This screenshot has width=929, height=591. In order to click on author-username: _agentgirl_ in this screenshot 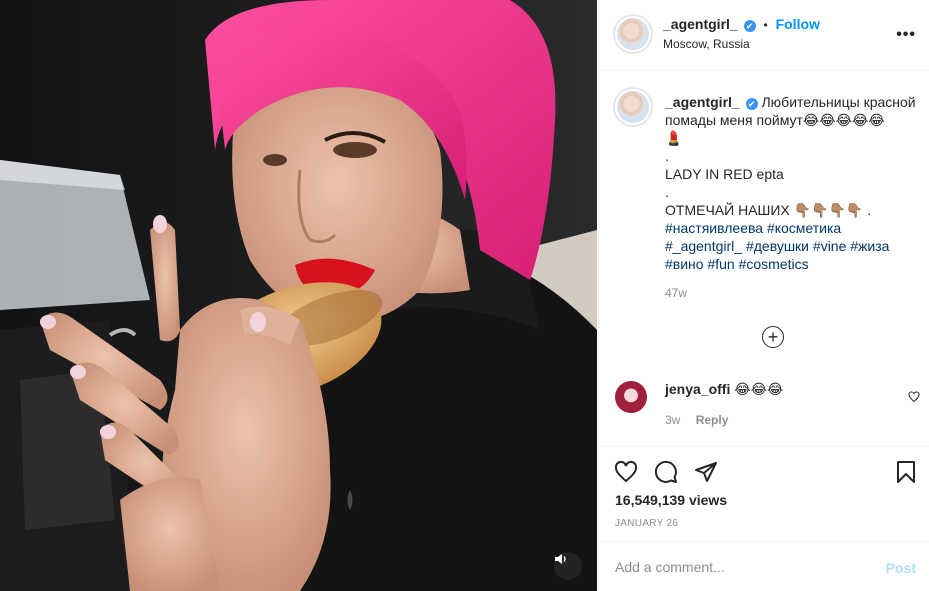, I will do `click(700, 24)`.